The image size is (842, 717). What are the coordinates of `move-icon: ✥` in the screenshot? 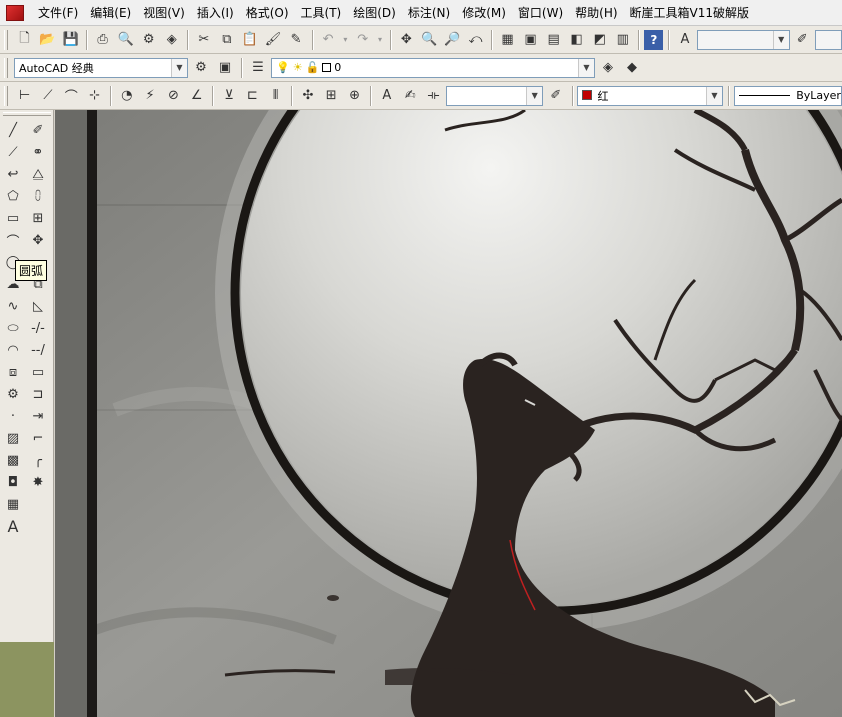 It's located at (38, 240).